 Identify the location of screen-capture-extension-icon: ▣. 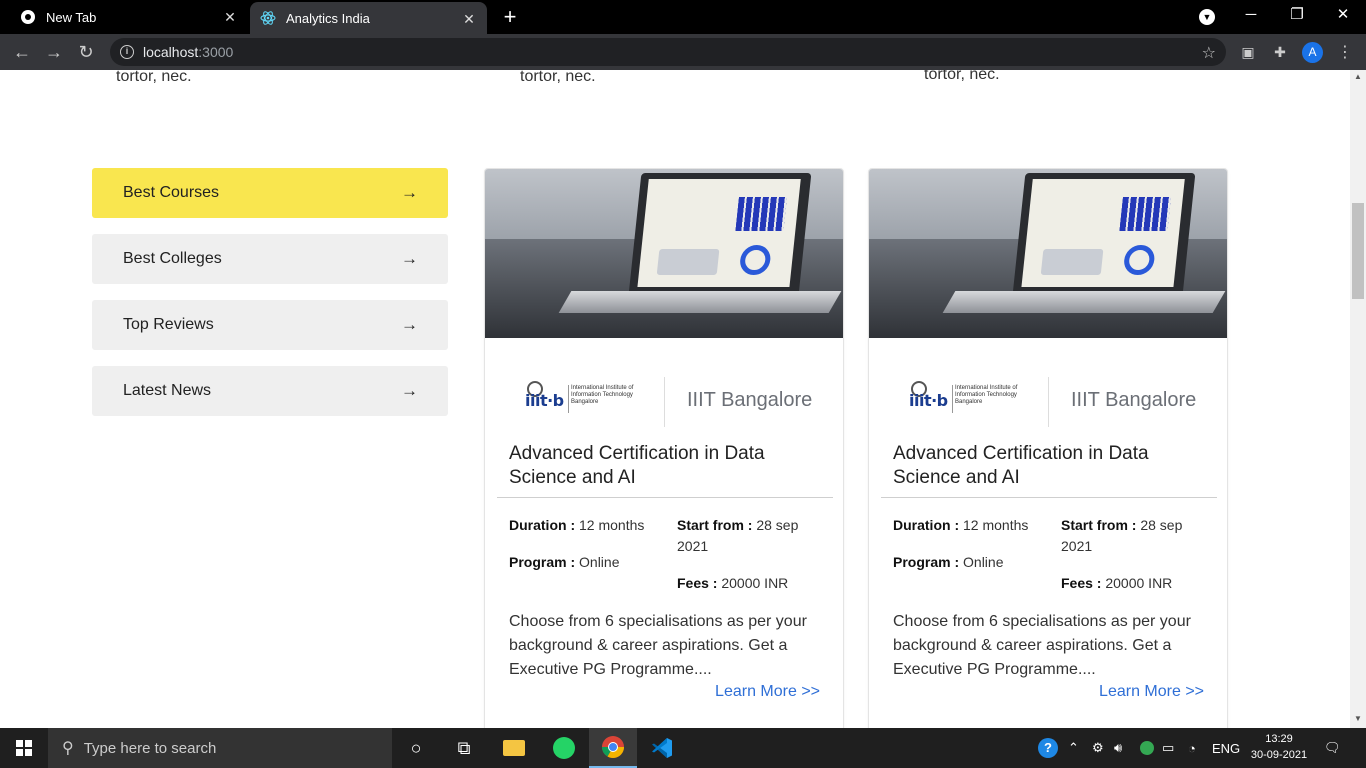
(1248, 52).